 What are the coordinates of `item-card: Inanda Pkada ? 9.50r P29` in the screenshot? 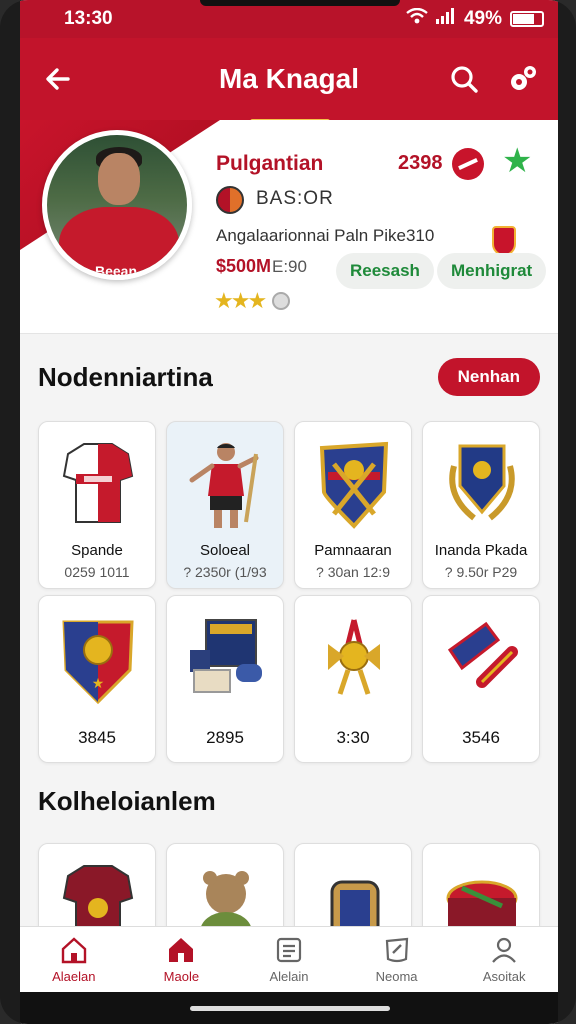 It's located at (481, 505).